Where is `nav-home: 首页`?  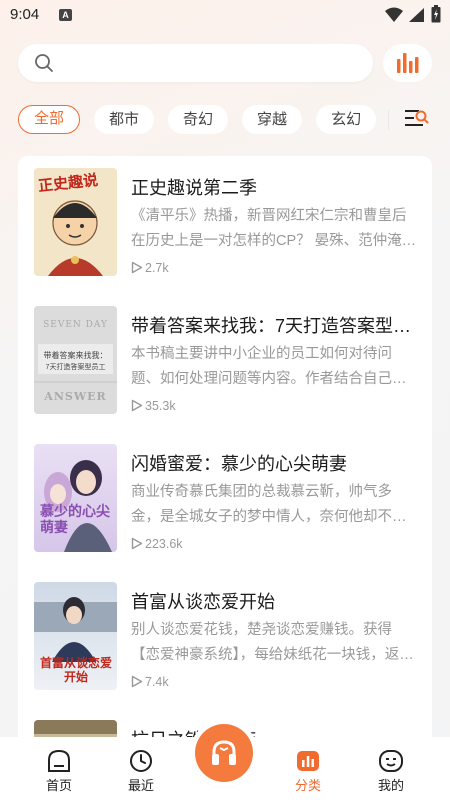 nav-home: 首页 is located at coordinates (59, 771).